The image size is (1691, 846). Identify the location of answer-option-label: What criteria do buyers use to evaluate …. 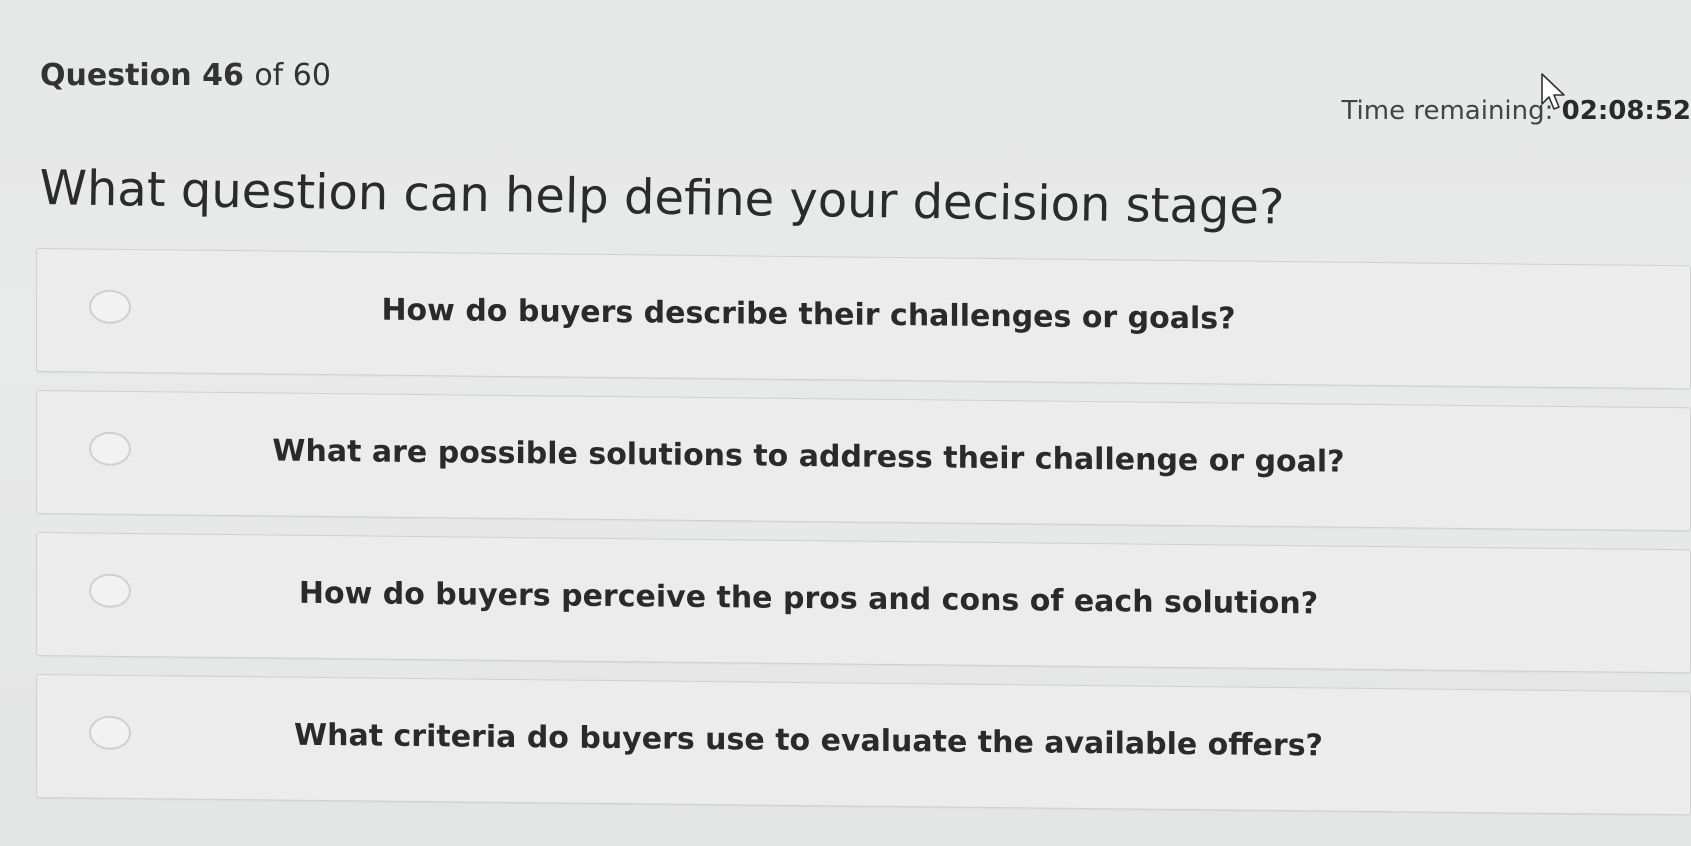
(808, 740).